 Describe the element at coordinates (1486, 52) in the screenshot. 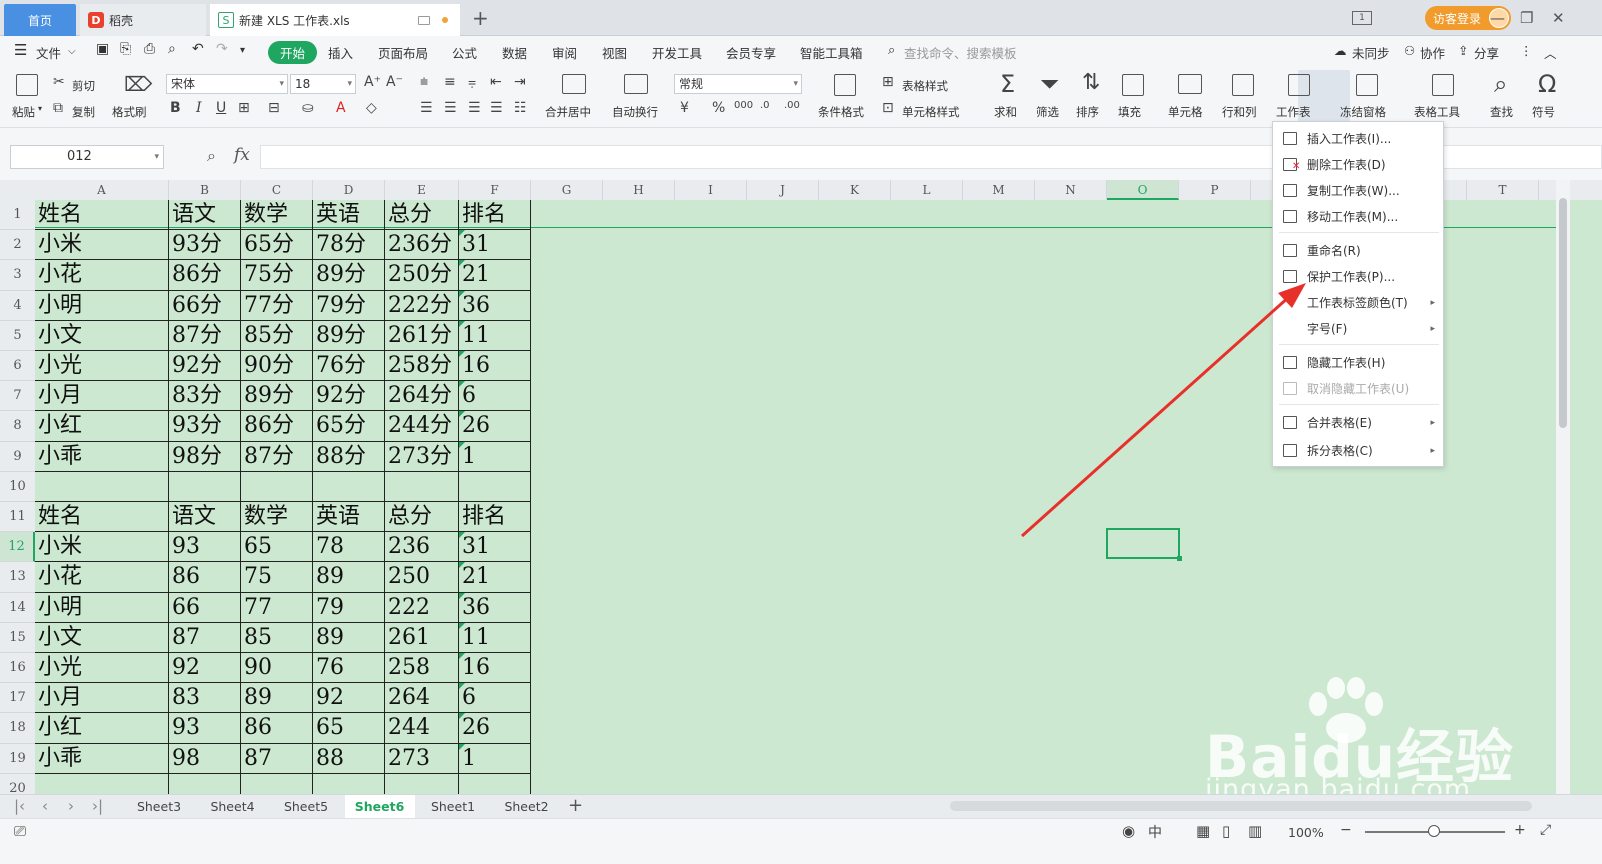

I see `share-button: 分享` at that location.